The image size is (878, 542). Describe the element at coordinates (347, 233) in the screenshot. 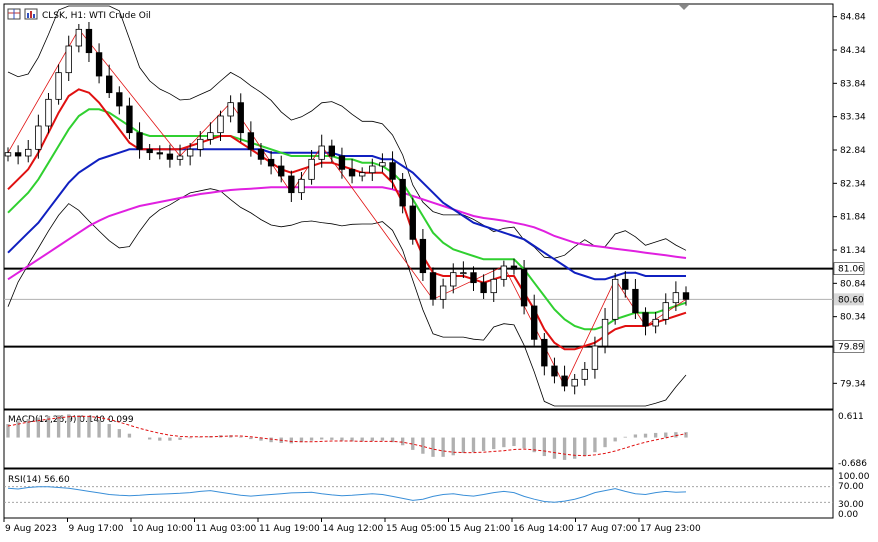

I see `ma-long-line` at that location.